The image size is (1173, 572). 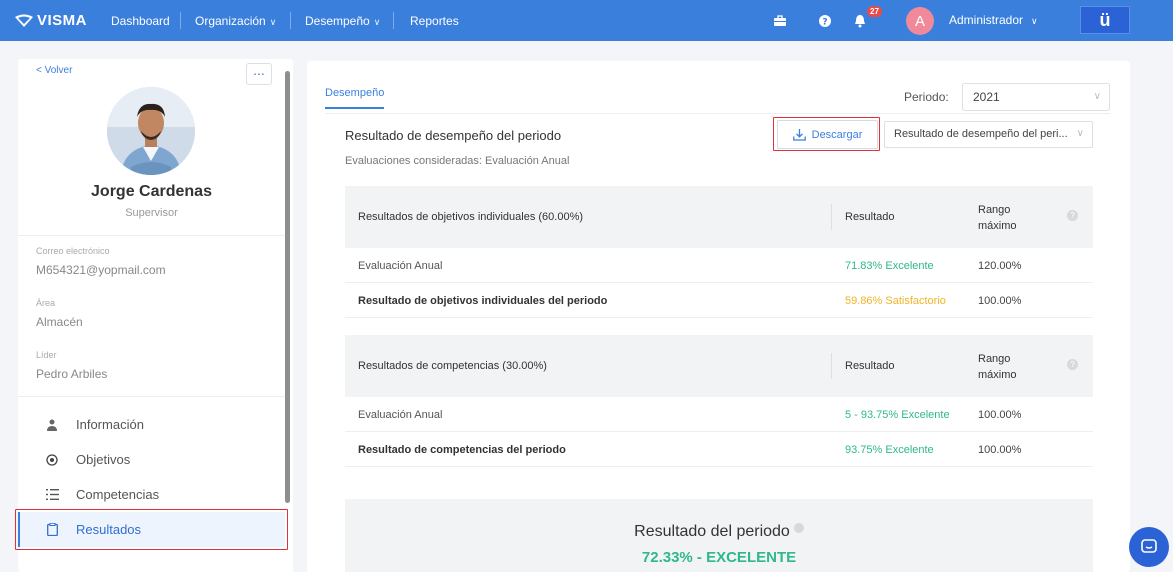 I want to click on summary-title: Resultado del periodo, so click(x=719, y=532).